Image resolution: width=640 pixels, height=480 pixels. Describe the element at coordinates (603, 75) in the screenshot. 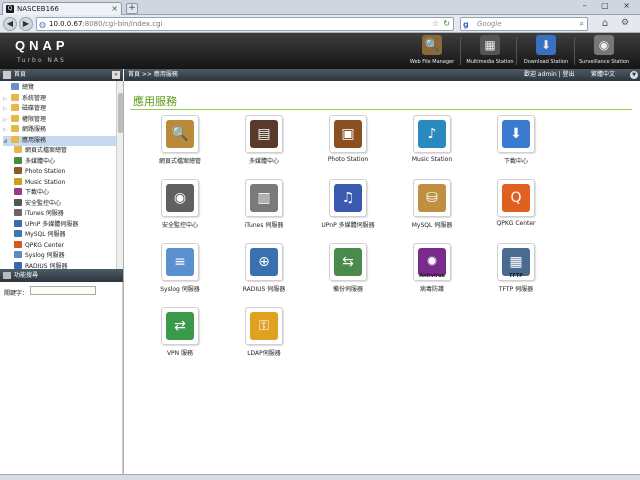

I see `language-select: 繁體中文` at that location.